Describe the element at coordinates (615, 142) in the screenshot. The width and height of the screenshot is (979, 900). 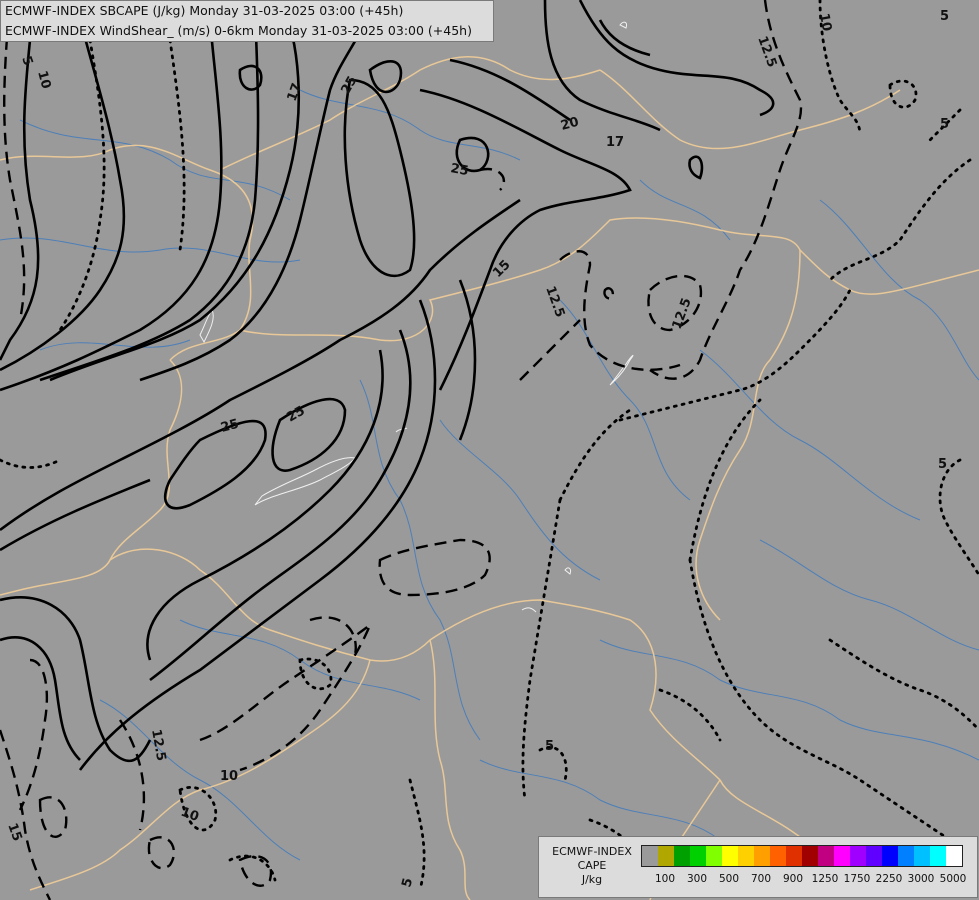
I see `contour-label: 17` at that location.